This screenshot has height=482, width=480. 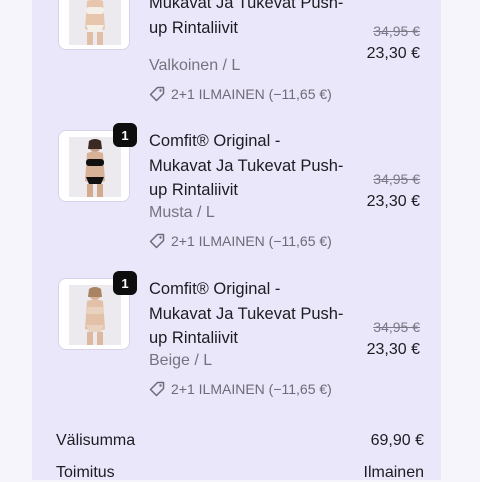 What do you see at coordinates (195, 65) in the screenshot?
I see `variant-label: Valkoinen / L` at bounding box center [195, 65].